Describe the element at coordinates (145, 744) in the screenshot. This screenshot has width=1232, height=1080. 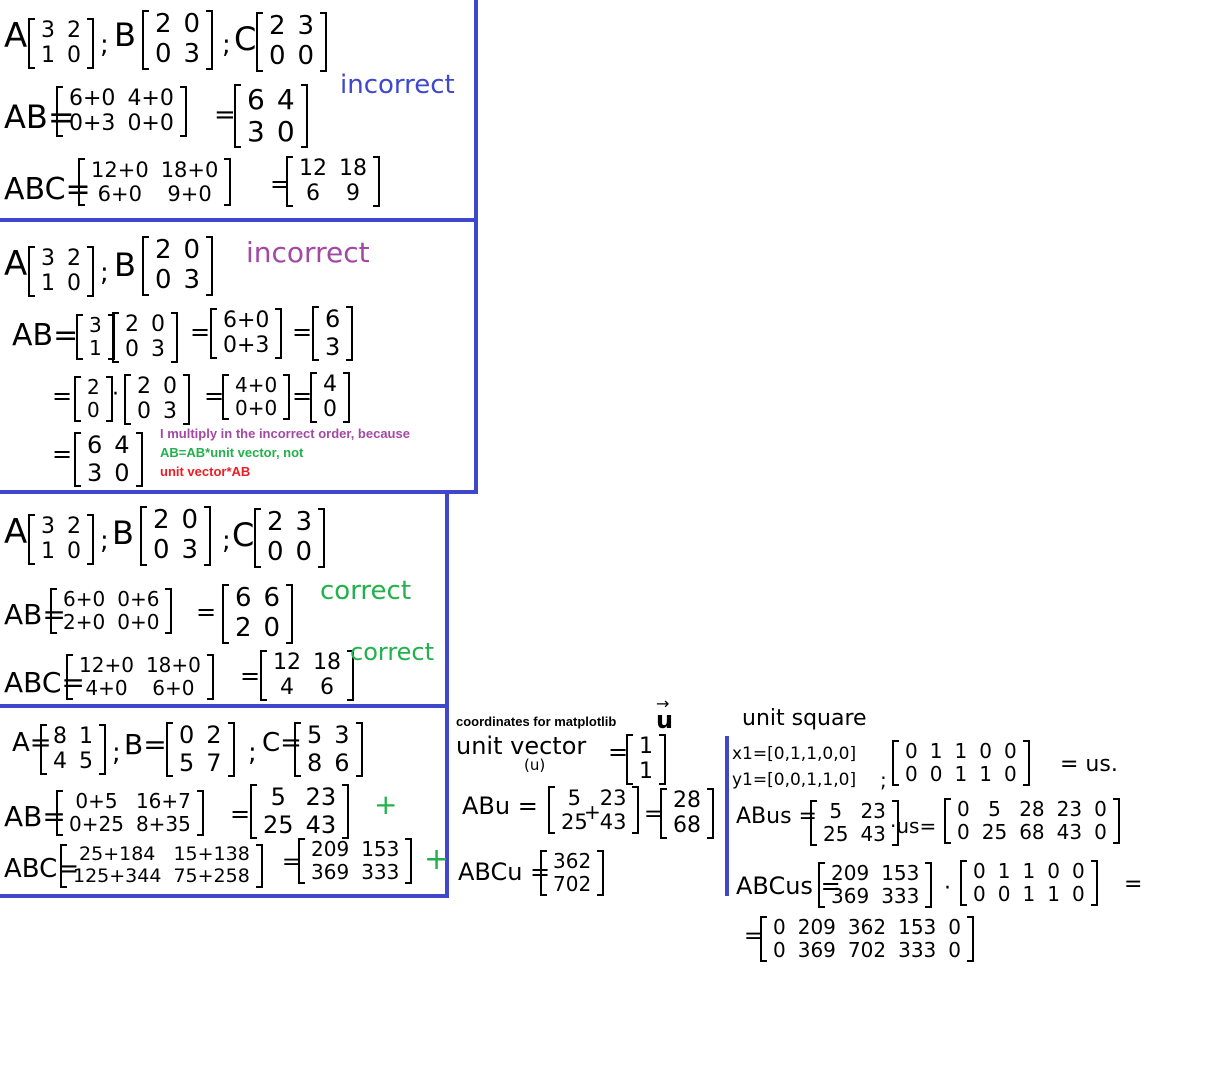
I see `label-b: B=` at that location.